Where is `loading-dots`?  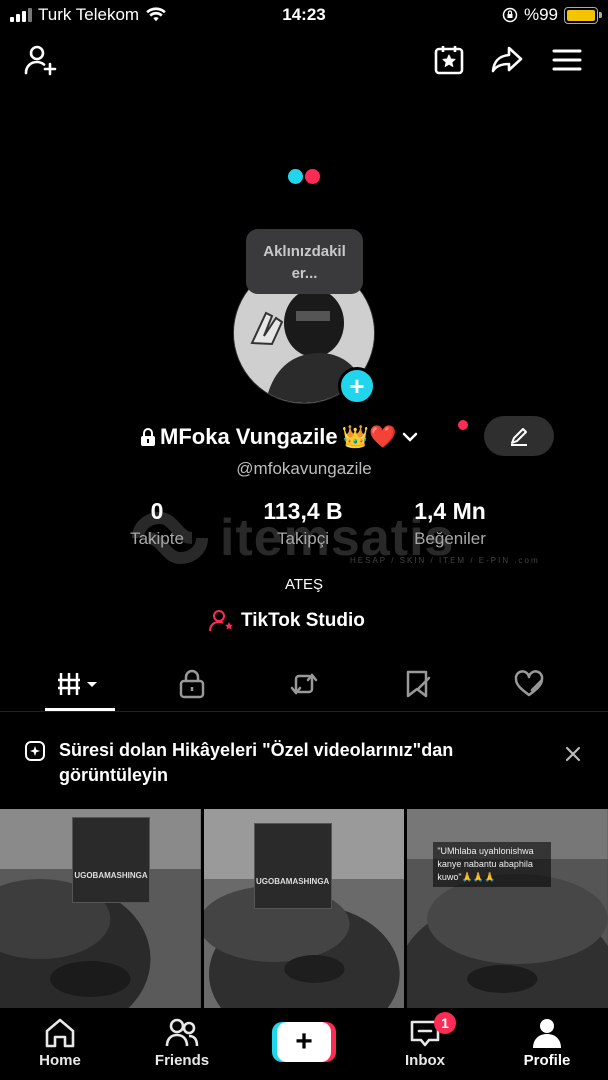 loading-dots is located at coordinates (304, 176).